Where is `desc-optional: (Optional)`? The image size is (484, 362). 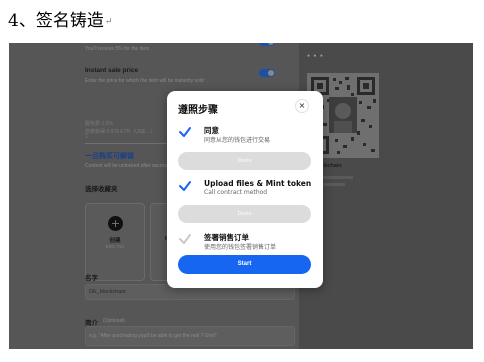
desc-optional: (Optional) is located at coordinates (114, 321).